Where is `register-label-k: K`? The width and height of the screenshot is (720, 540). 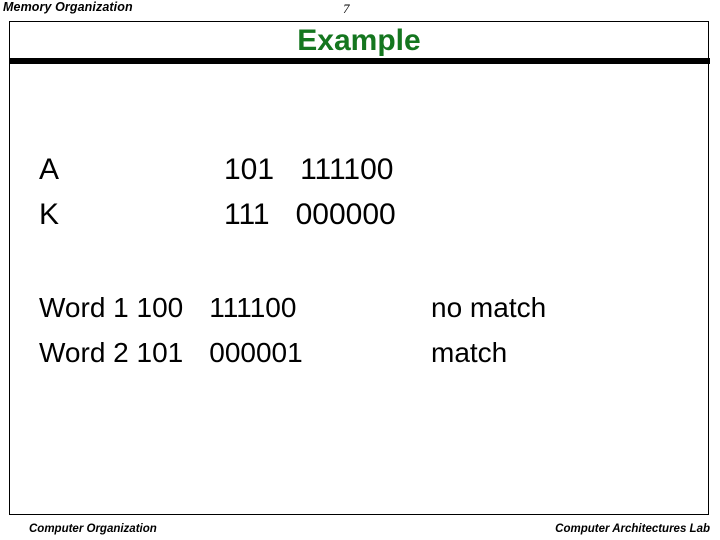 register-label-k: K is located at coordinates (49, 214).